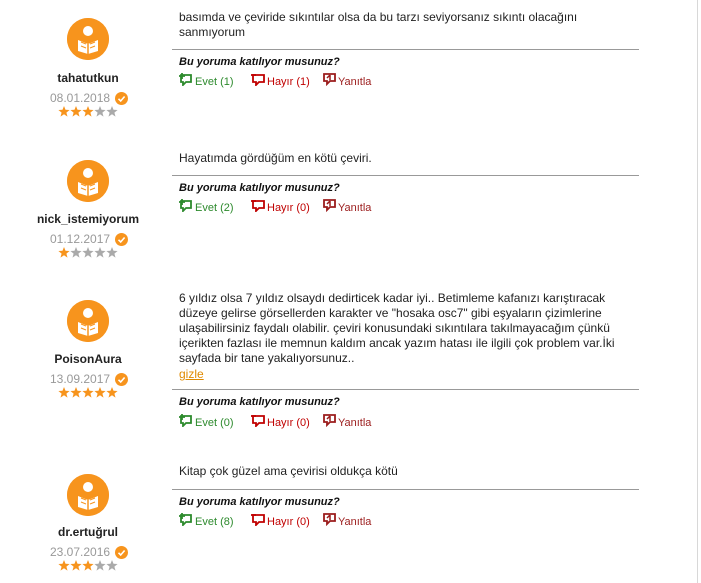 The image size is (701, 583). I want to click on review-username: dr.ertuğrul, so click(88, 532).